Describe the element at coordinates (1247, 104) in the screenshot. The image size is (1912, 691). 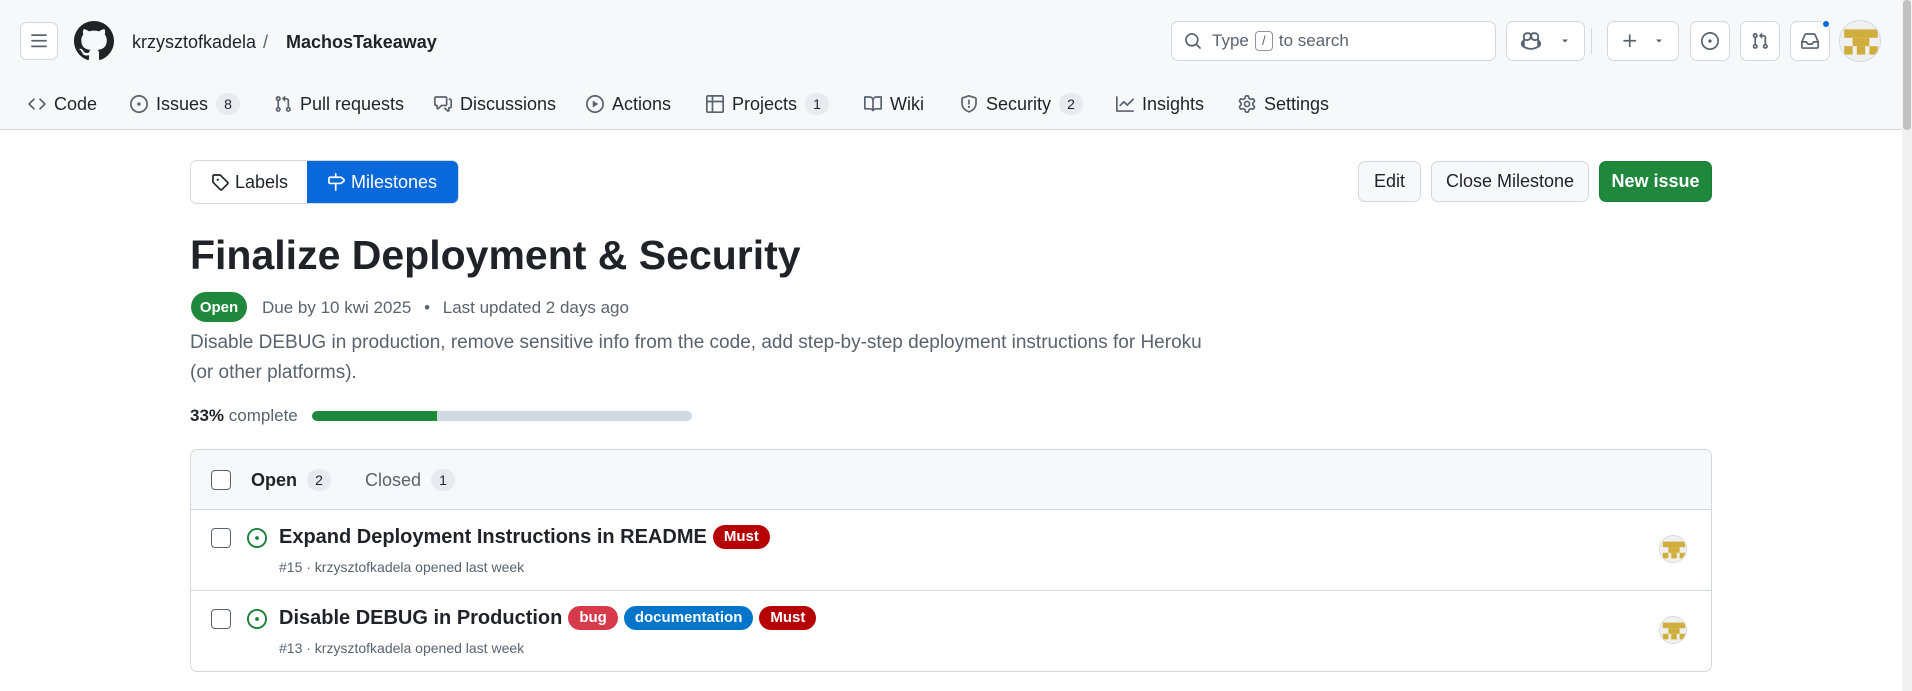
I see `gear-icon` at that location.